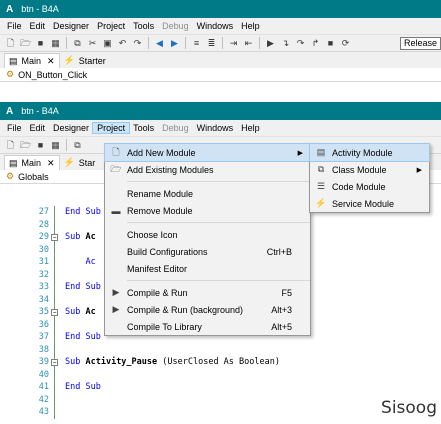 The height and width of the screenshot is (424, 441). I want to click on line-number: 32, so click(43, 274).